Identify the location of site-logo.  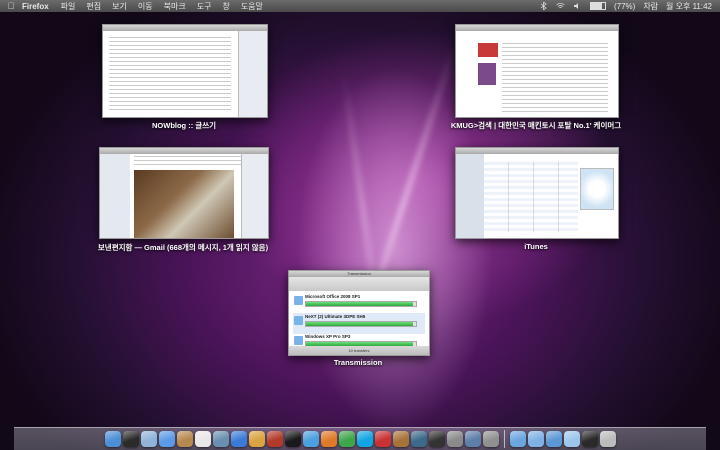
(488, 50).